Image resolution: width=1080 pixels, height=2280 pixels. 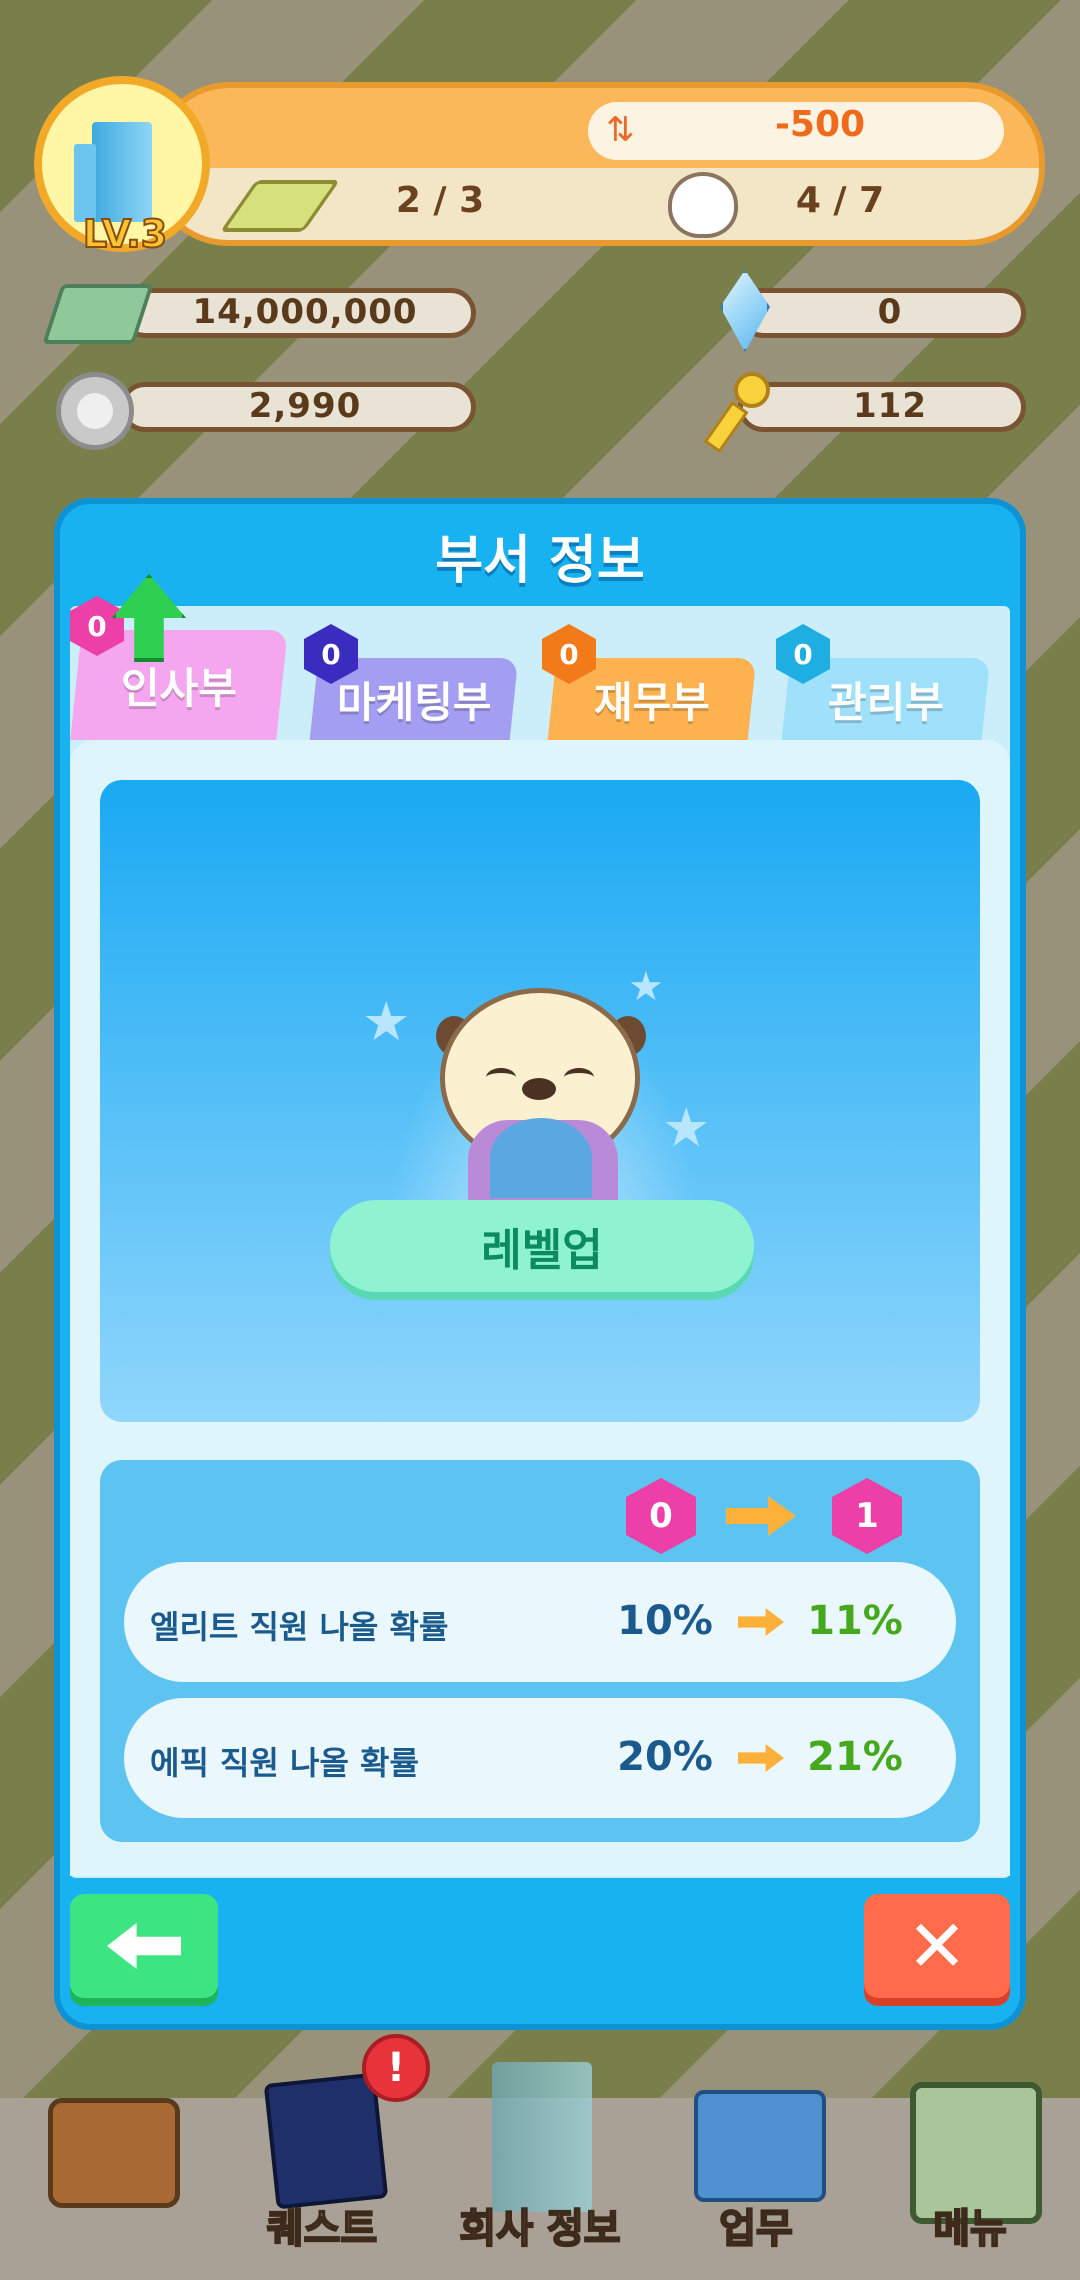 What do you see at coordinates (970, 2229) in the screenshot?
I see `nav-label: 메뉴` at bounding box center [970, 2229].